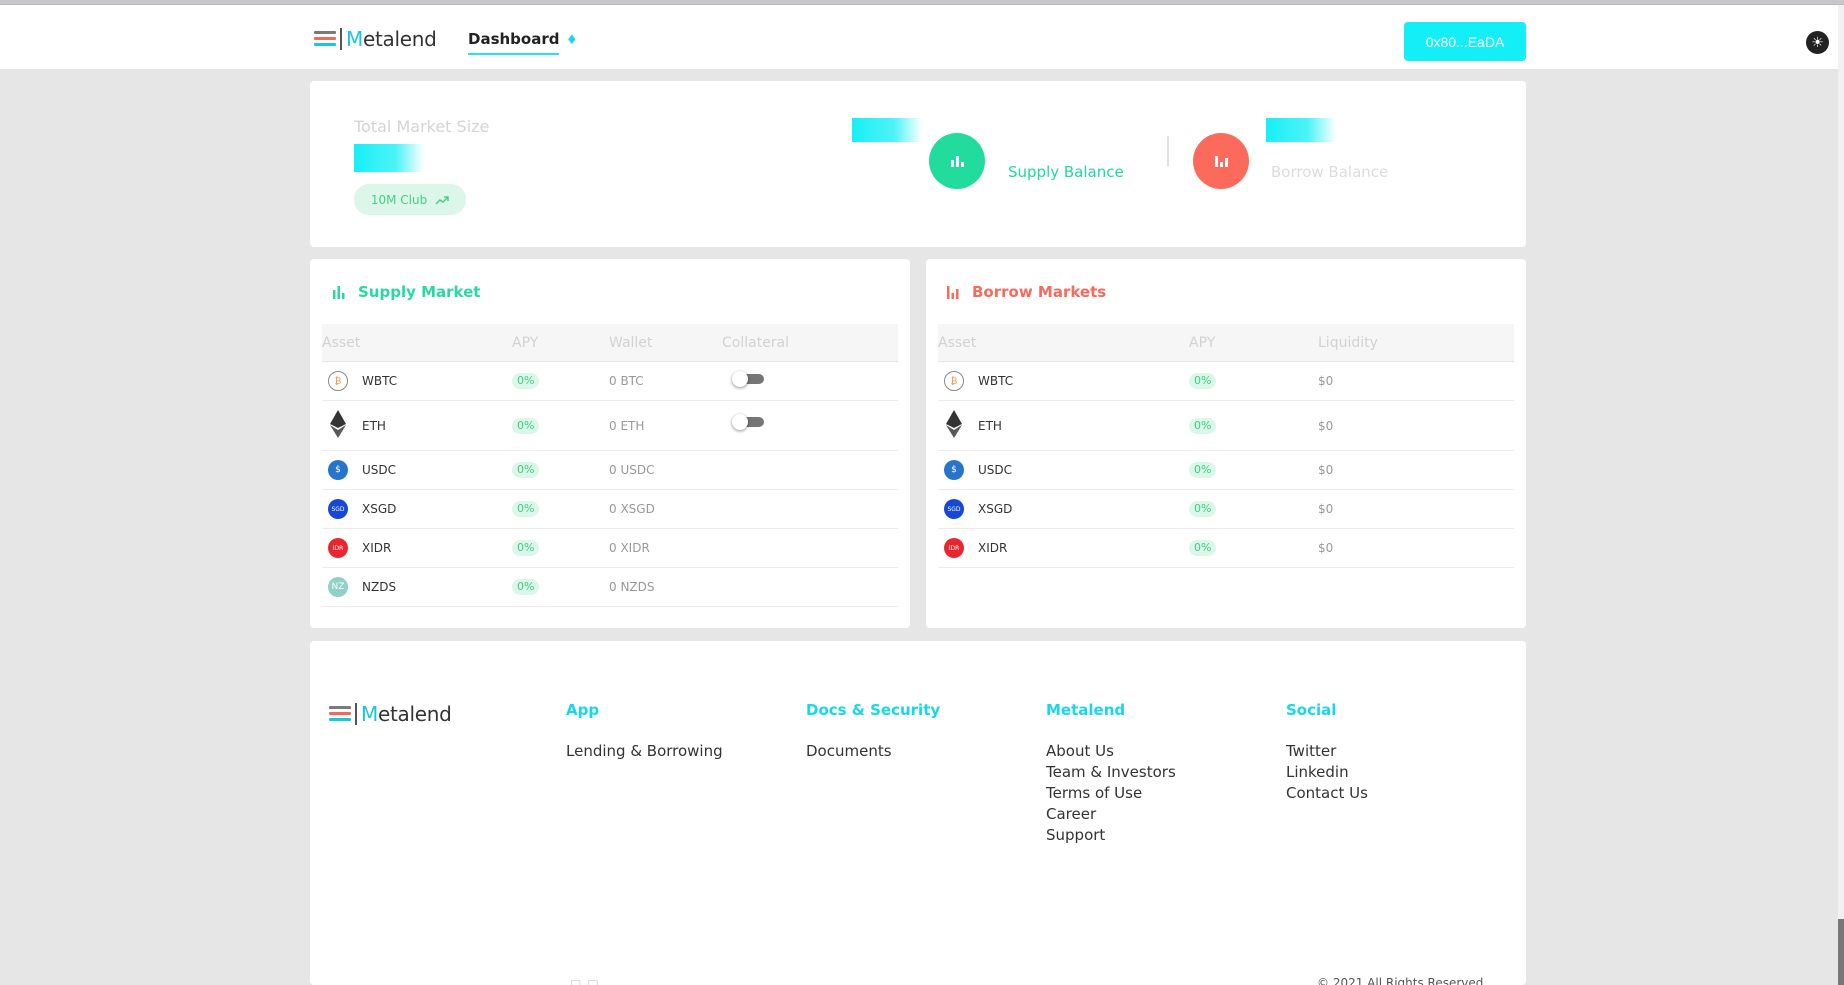 The image size is (1844, 985). What do you see at coordinates (1026, 292) in the screenshot?
I see `borrow-markets-title: Borrow Markets` at bounding box center [1026, 292].